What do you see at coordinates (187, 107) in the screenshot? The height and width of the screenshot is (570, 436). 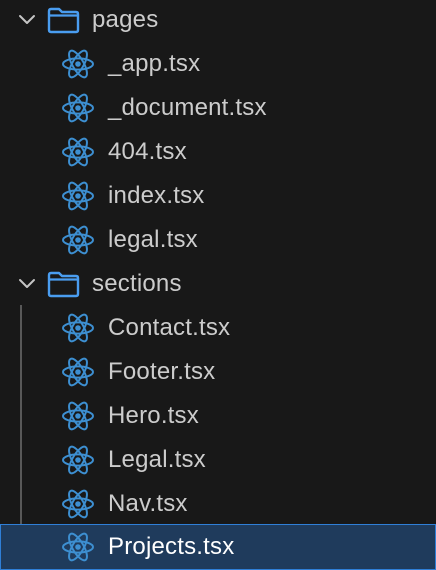 I see `file-label: _document.tsx` at bounding box center [187, 107].